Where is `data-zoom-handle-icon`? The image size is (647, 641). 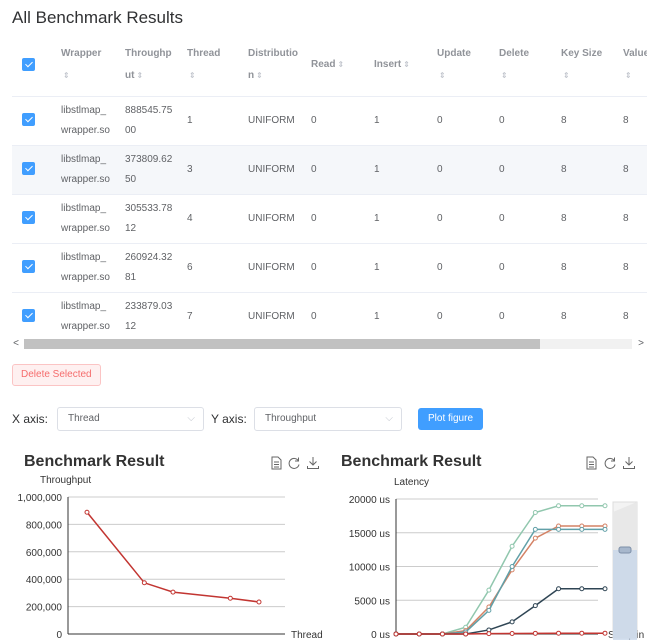 data-zoom-handle-icon is located at coordinates (625, 550).